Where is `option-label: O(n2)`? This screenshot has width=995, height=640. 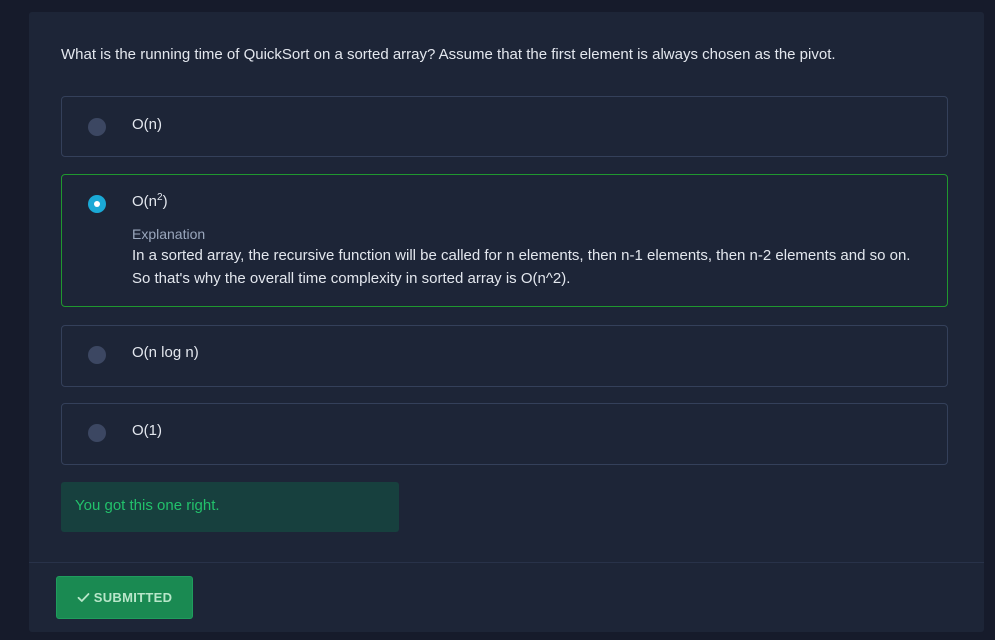
option-label: O(n2) is located at coordinates (150, 201).